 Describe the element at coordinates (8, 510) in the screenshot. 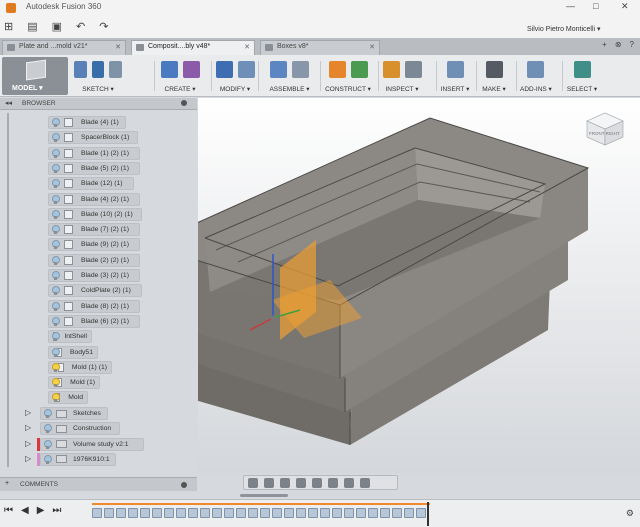

I see `timeline-start-icon: ⏮` at that location.